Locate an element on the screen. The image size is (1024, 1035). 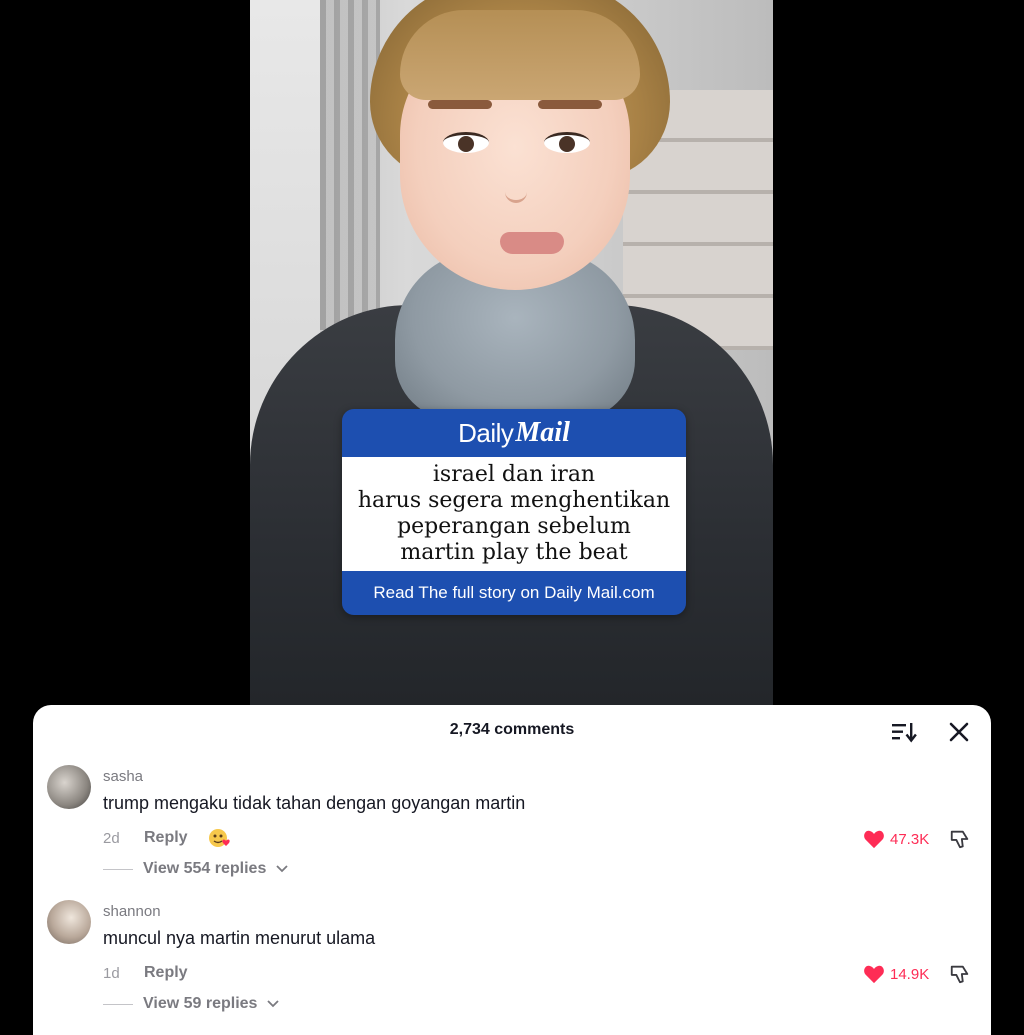
right-eye is located at coordinates (567, 142).